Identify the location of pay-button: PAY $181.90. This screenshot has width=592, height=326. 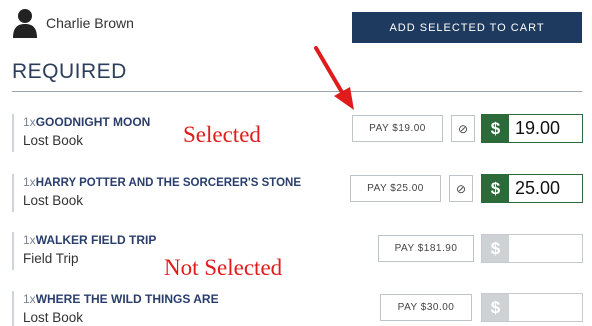
(426, 248).